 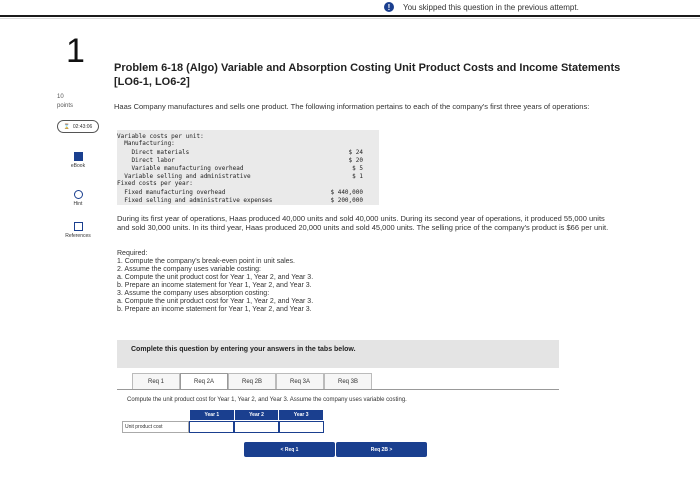 What do you see at coordinates (338, 389) in the screenshot?
I see `tabs-divider` at bounding box center [338, 389].